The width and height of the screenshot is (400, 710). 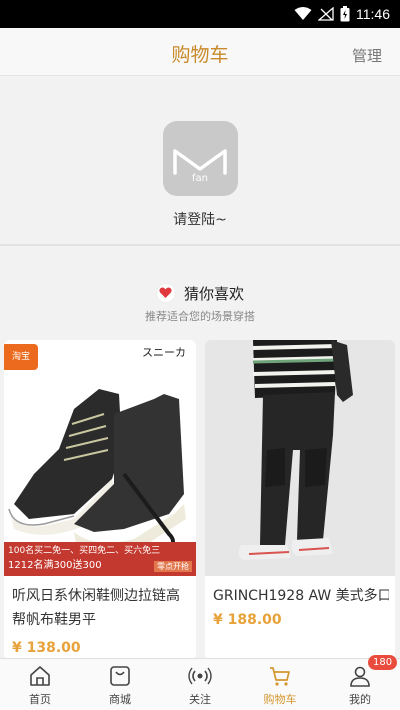 I want to click on tab-profile: 我的 180, so click(x=360, y=682).